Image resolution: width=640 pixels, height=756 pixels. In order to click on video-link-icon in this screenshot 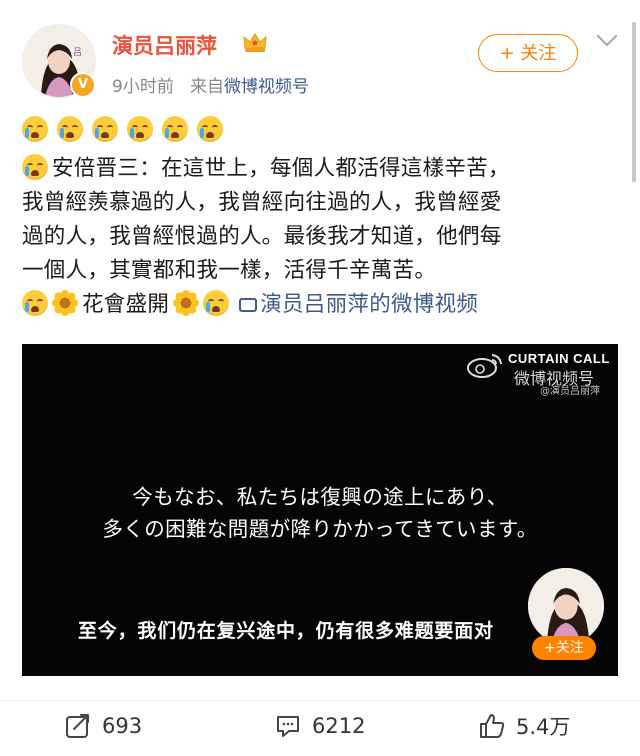, I will do `click(248, 305)`.